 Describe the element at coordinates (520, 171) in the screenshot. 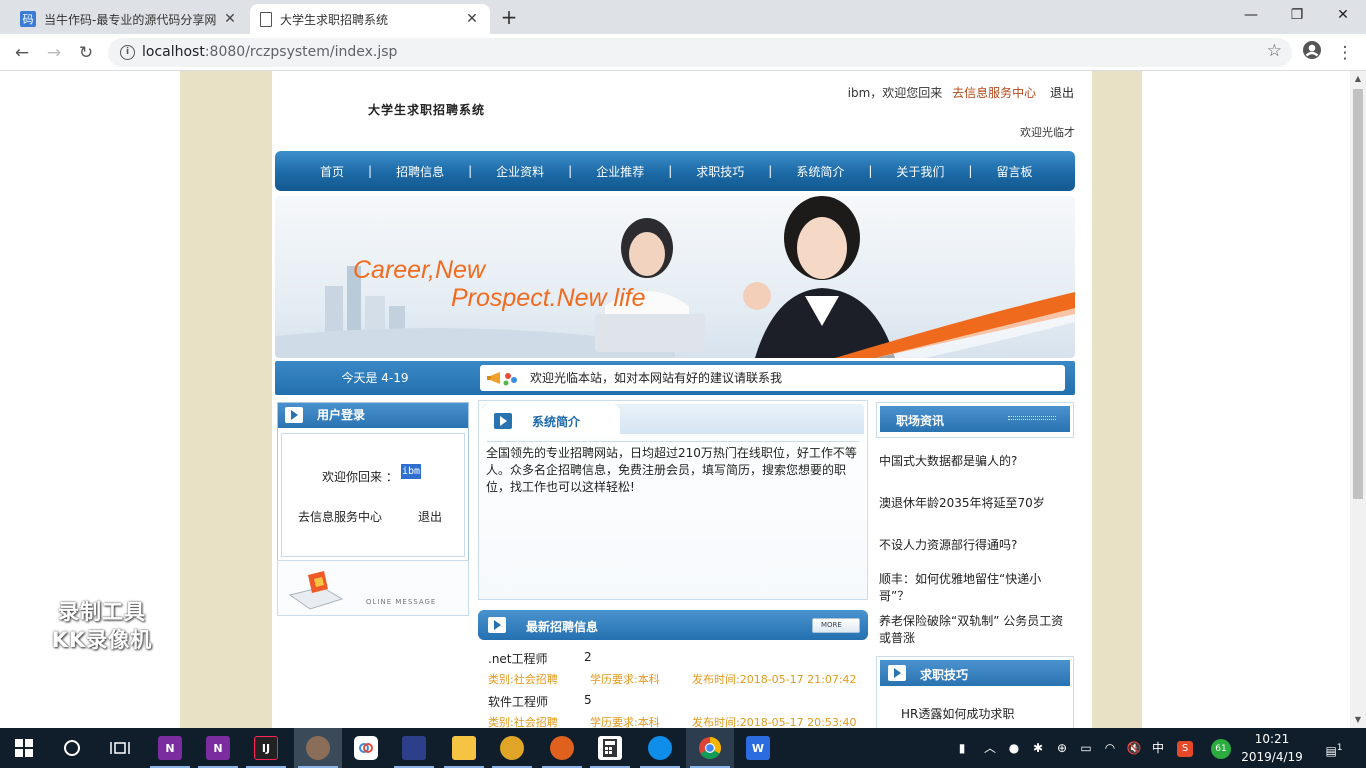

I see `nav-companies: 企业资料` at that location.